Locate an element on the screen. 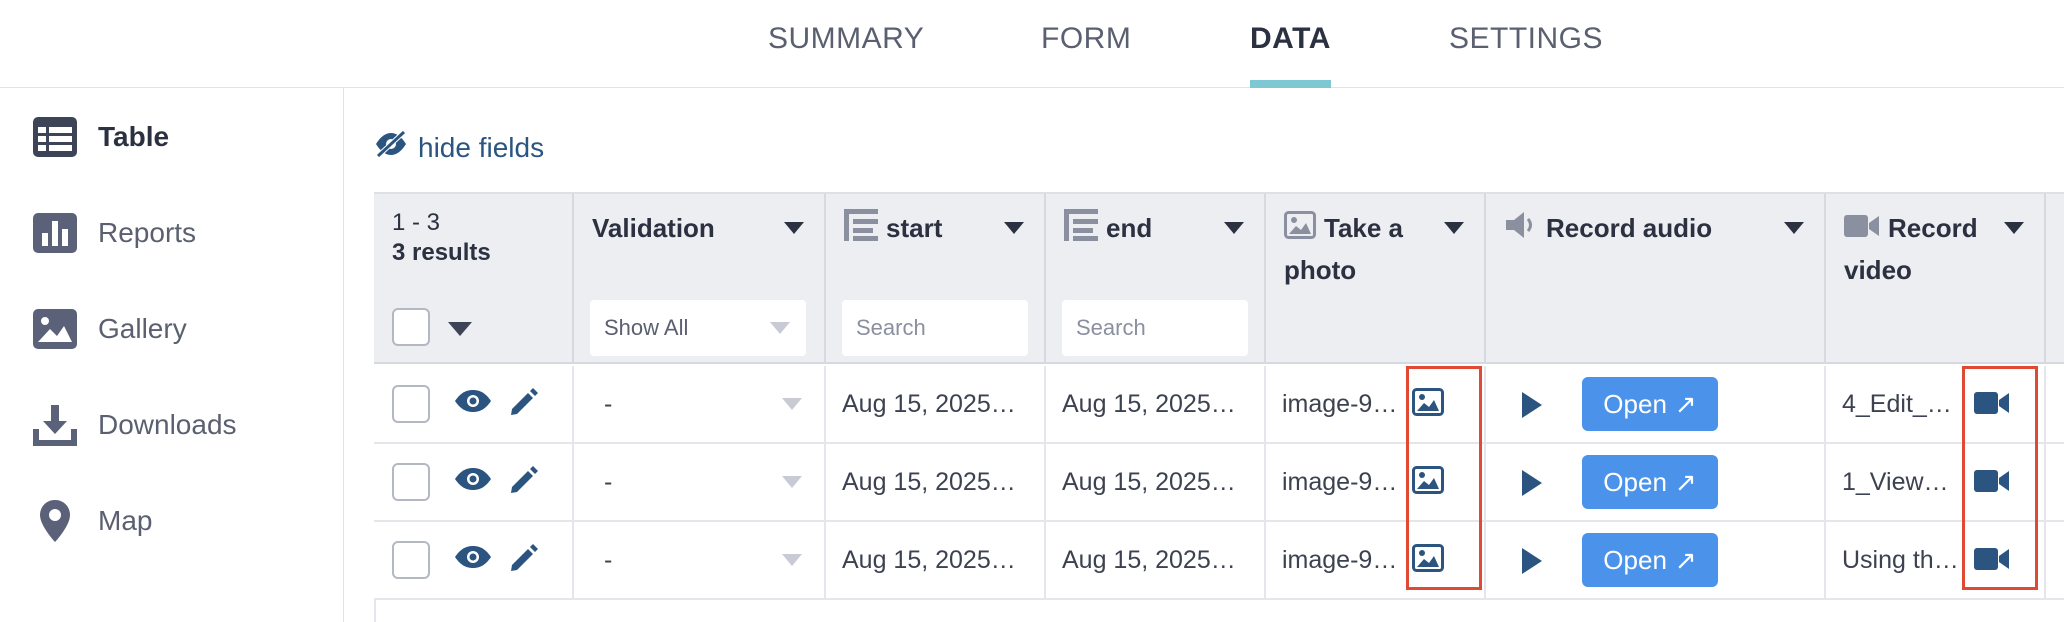  column-label: Record video is located at coordinates (1919, 249).